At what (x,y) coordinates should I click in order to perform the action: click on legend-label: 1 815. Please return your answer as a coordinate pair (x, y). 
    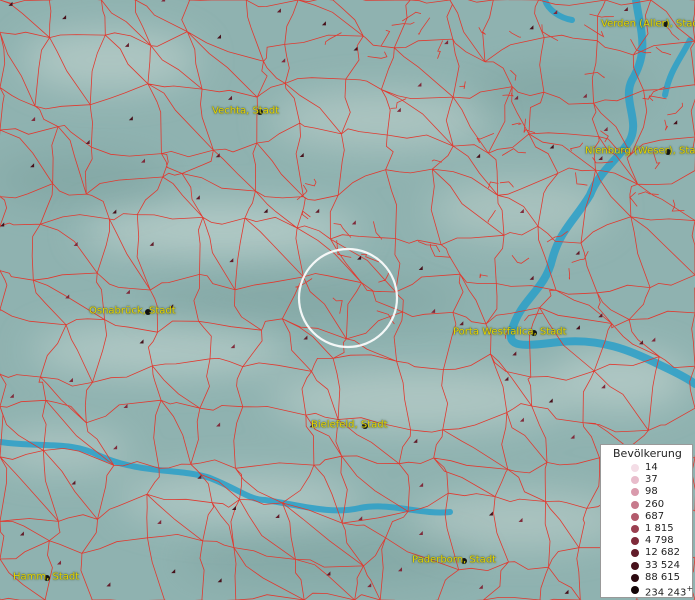
    Looking at the image, I should click on (659, 528).